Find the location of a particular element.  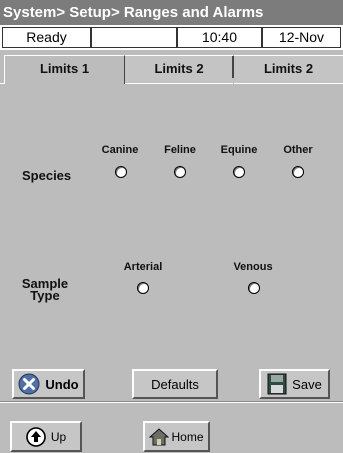

tab-limits-1: Limits 1 is located at coordinates (64, 69).